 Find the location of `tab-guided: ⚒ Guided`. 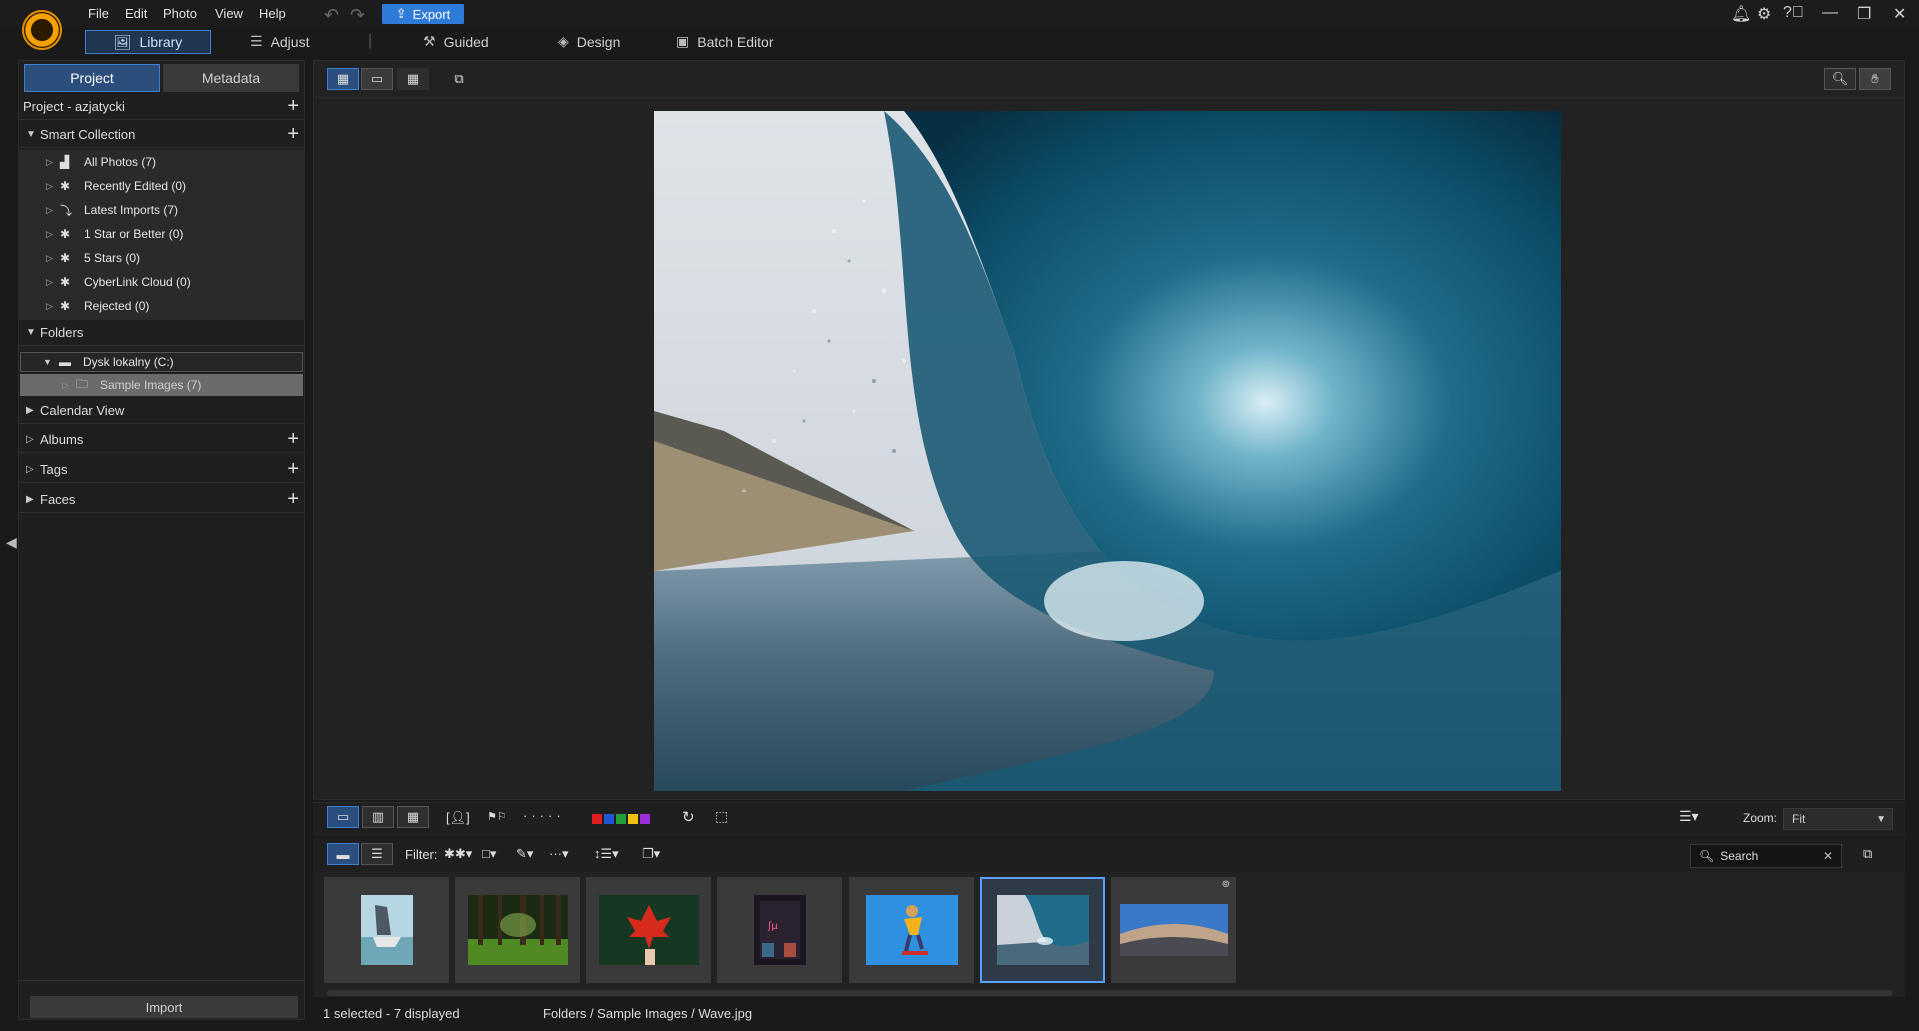

tab-guided: ⚒ Guided is located at coordinates (456, 41).